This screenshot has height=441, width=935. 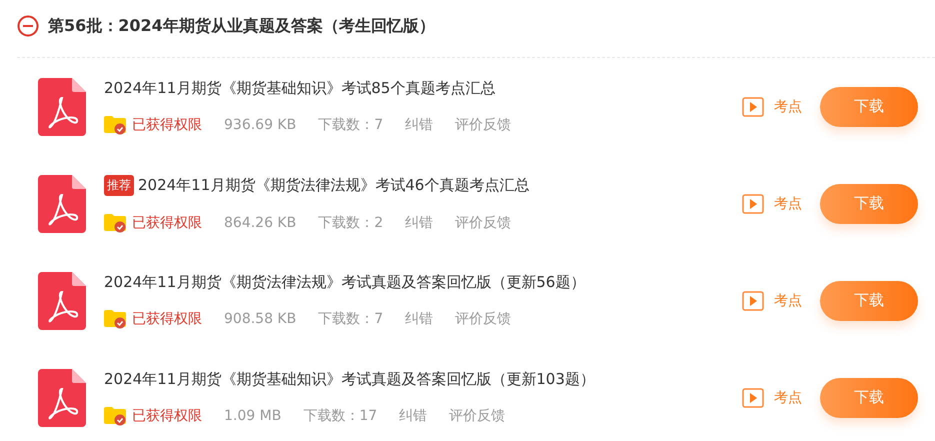 What do you see at coordinates (300, 88) in the screenshot?
I see `file-title: 2024年11月期货《期货基础知识》考试85个真题考点汇总` at bounding box center [300, 88].